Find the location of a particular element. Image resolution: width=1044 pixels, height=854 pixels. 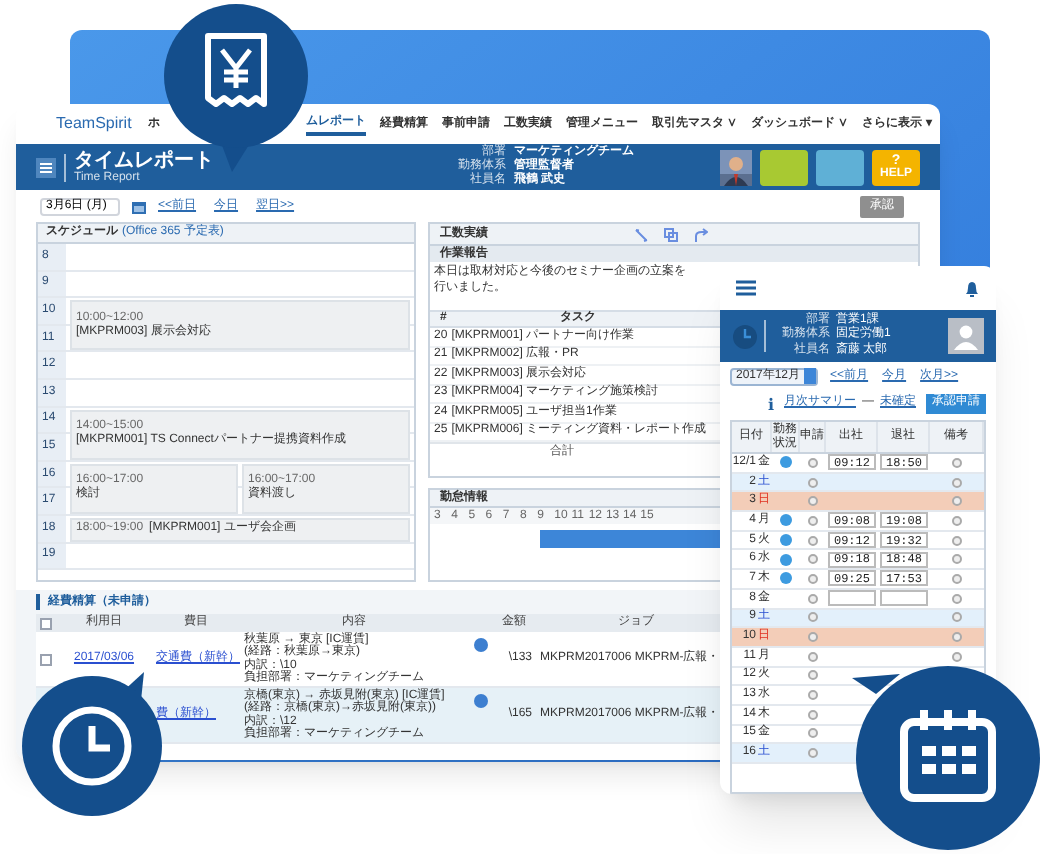

share-icon is located at coordinates (701, 234).